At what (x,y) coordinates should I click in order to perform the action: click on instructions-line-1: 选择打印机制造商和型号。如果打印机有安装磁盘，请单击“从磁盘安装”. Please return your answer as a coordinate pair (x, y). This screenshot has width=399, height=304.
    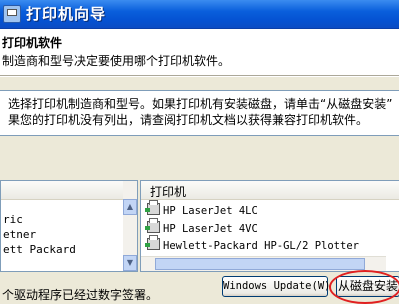
    Looking at the image, I should click on (200, 104).